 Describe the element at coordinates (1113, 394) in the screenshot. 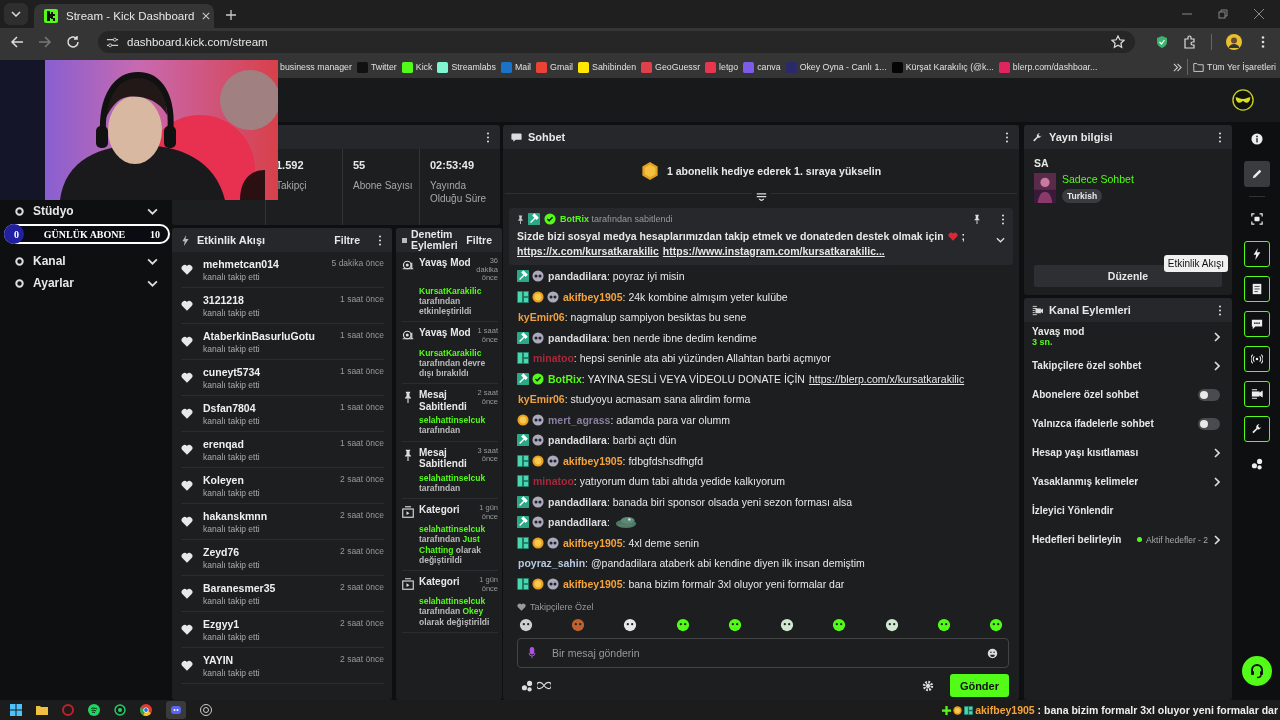

I see `action-label: Abonelere özel sohbet` at that location.